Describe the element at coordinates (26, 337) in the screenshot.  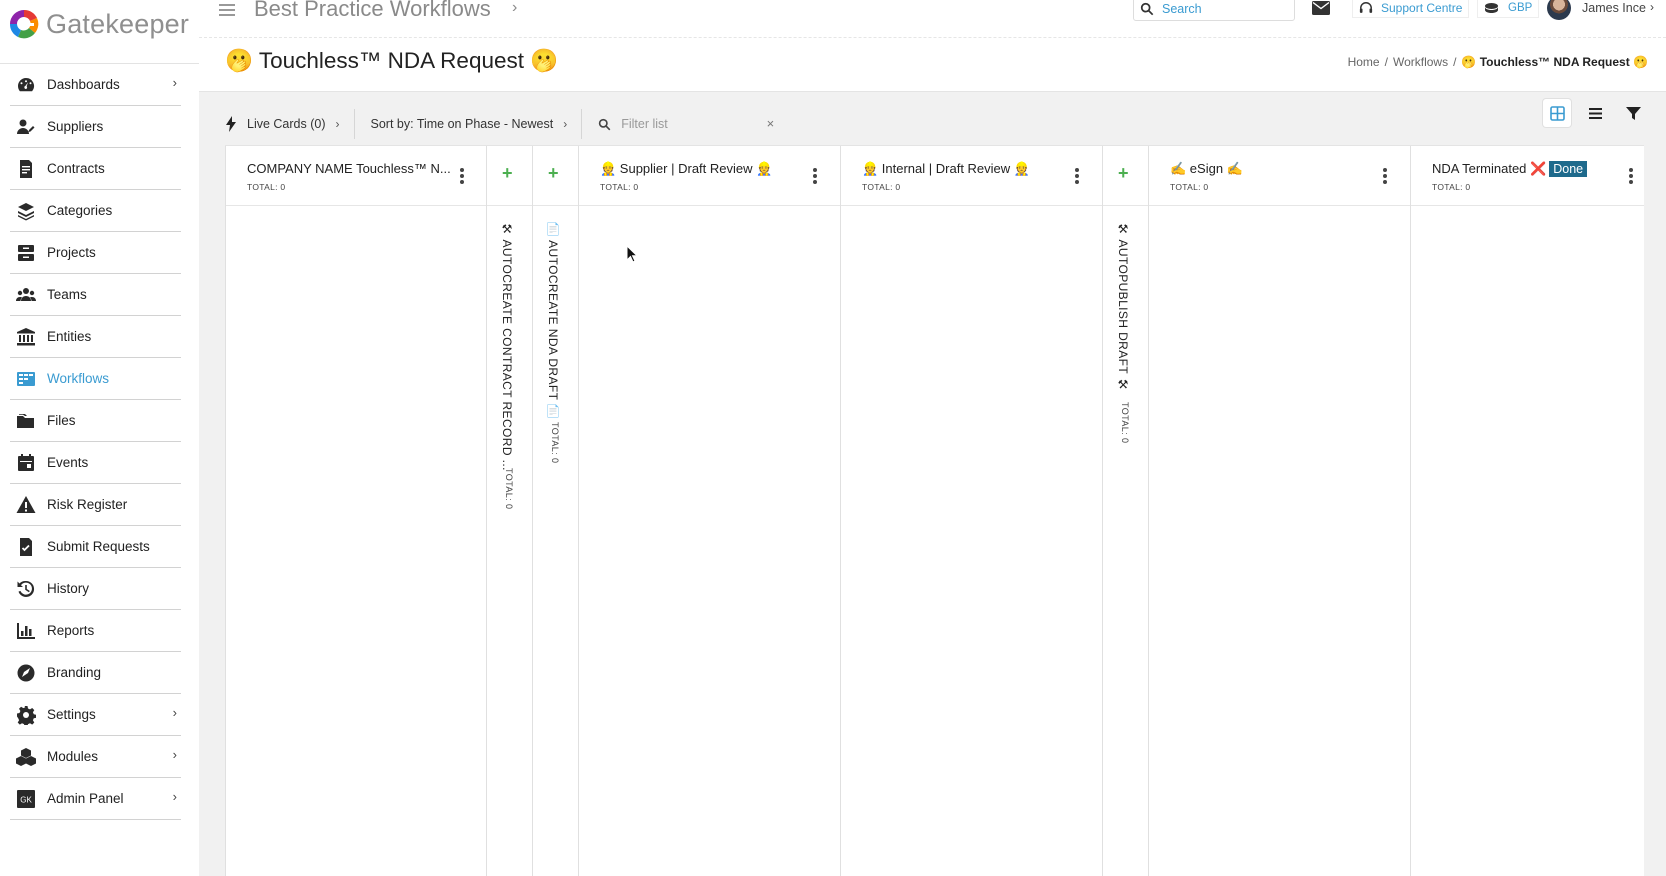
I see `bank-icon` at that location.